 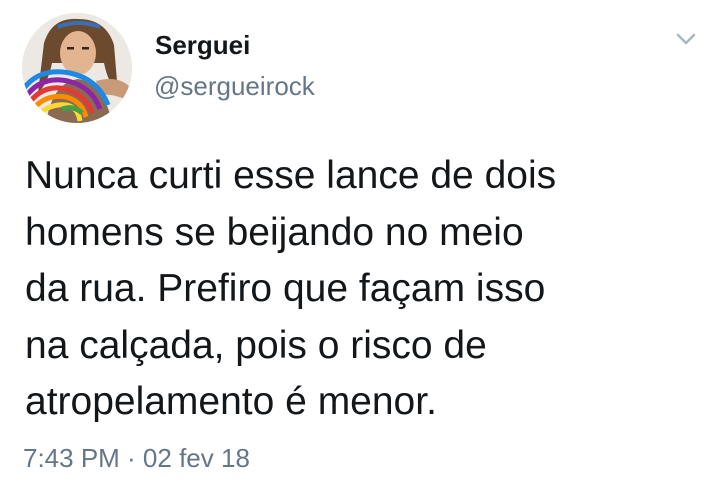 I want to click on profile-photo-icon, so click(x=77, y=68).